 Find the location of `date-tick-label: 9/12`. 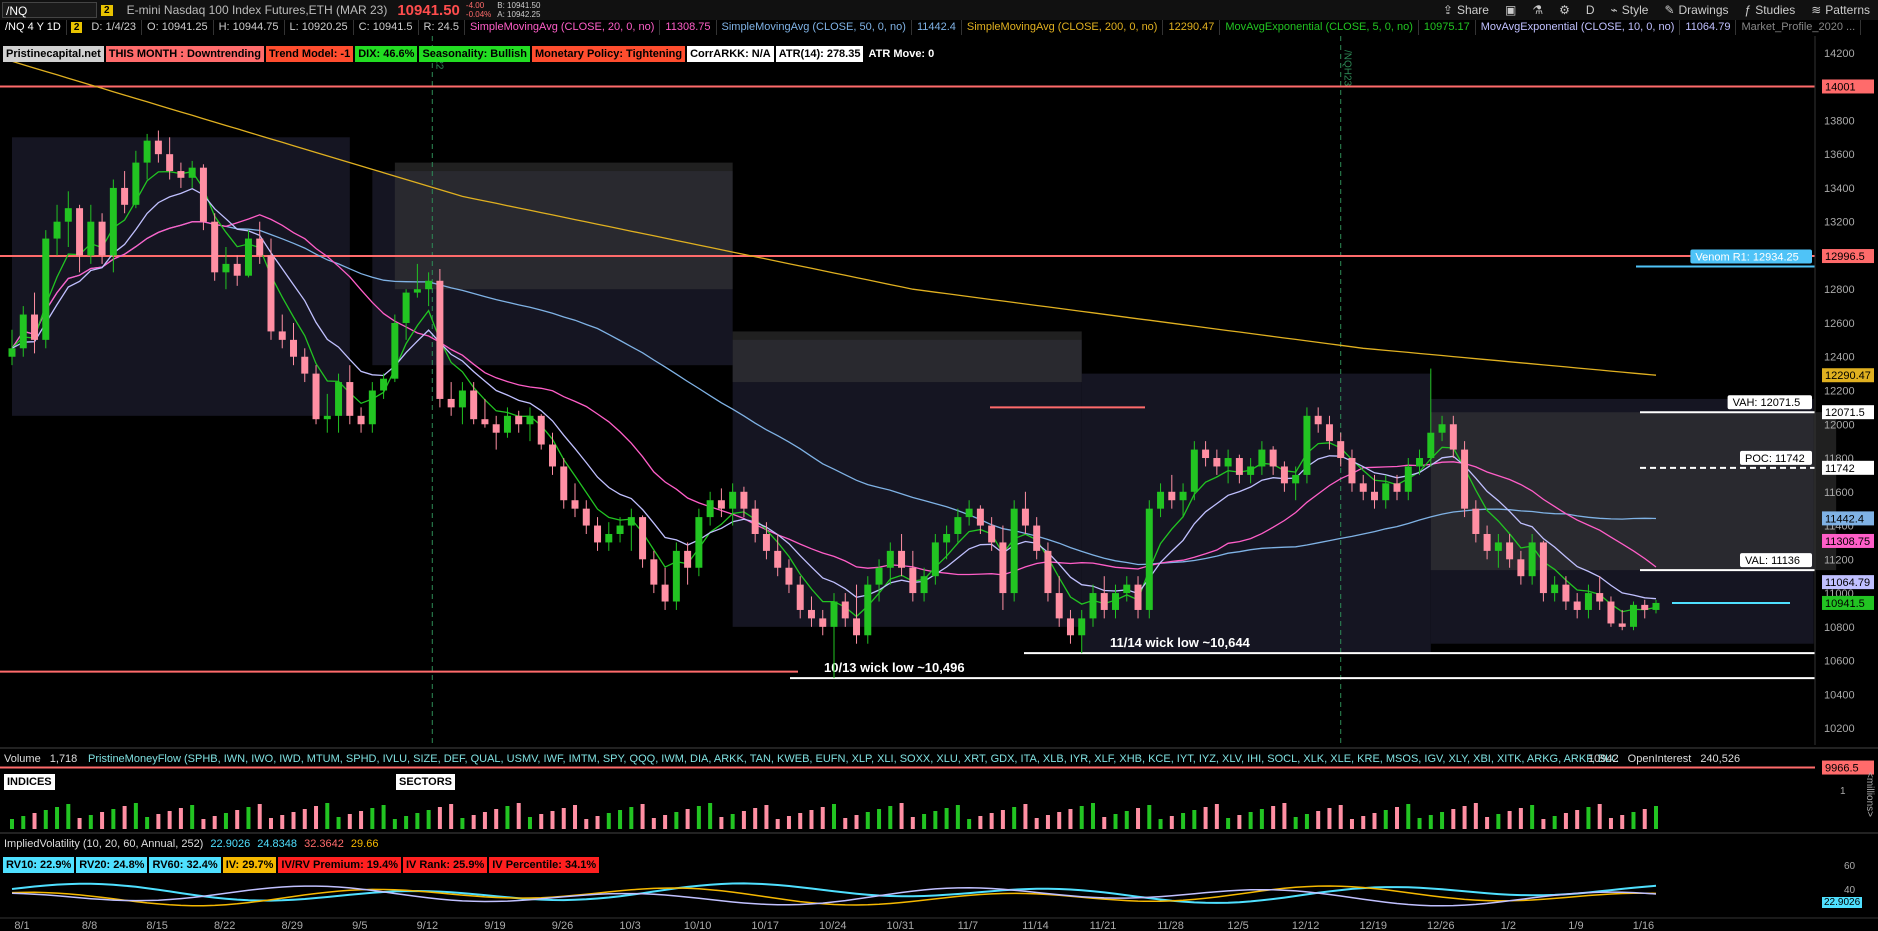

date-tick-label: 9/12 is located at coordinates (427, 925).